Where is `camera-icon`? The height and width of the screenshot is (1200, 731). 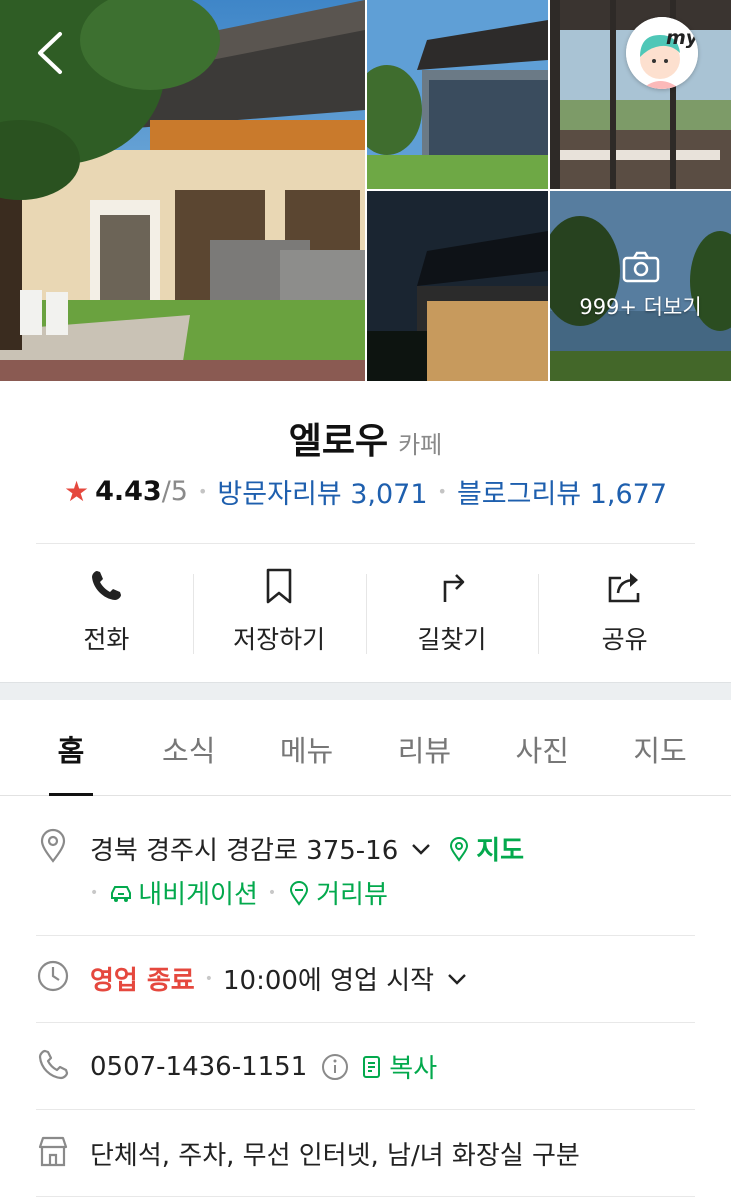
camera-icon is located at coordinates (641, 267).